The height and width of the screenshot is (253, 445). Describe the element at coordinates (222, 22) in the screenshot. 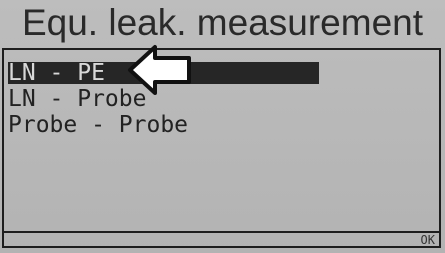

I see `page-title: Equ. leak. measurement` at that location.